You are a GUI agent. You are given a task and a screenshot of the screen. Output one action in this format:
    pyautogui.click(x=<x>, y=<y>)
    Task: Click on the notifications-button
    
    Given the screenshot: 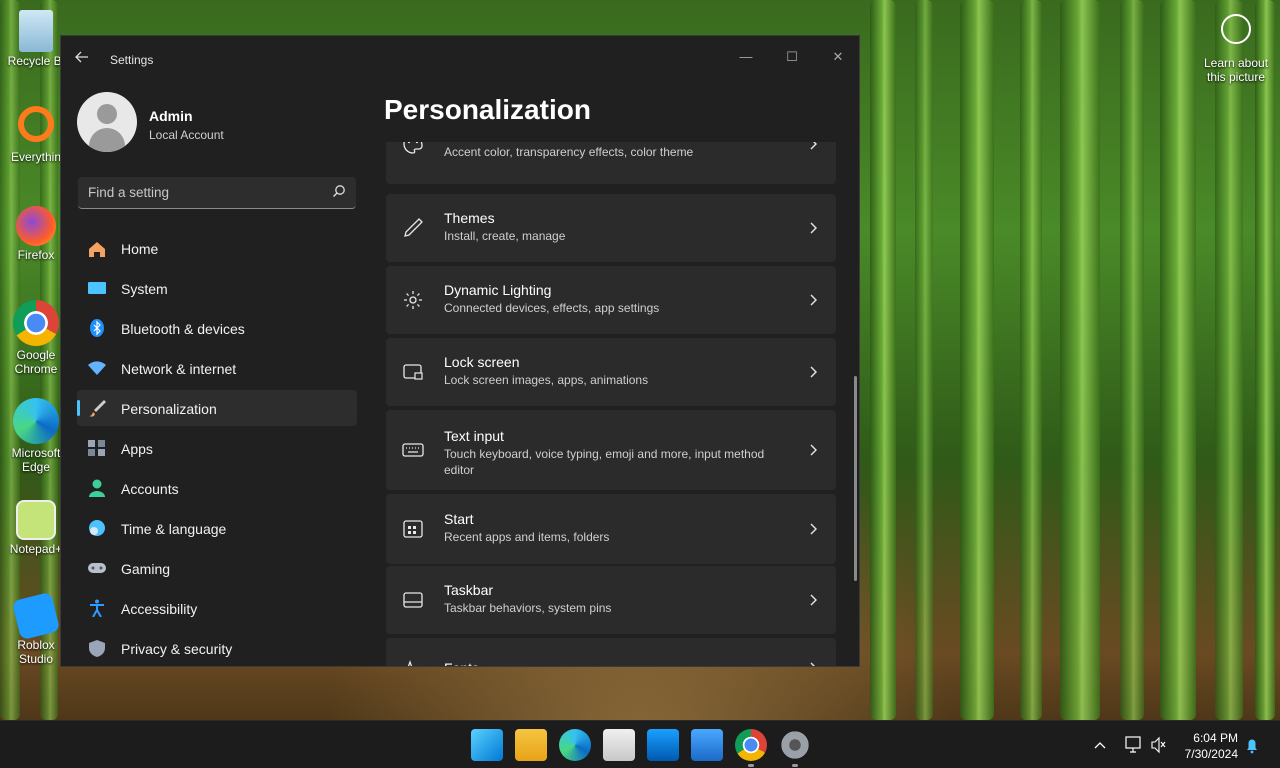 What is the action you would take?
    pyautogui.click(x=1252, y=744)
    